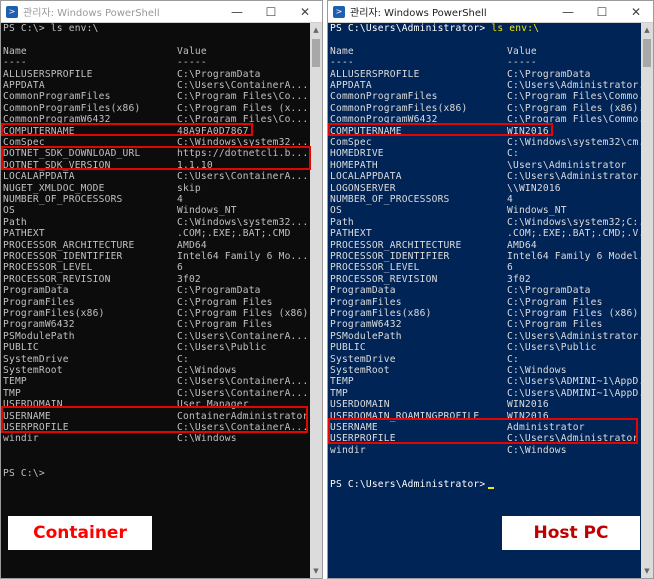 This screenshot has height=579, width=654. Describe the element at coordinates (360, 370) in the screenshot. I see `env-var-name: SystemRoot` at that location.